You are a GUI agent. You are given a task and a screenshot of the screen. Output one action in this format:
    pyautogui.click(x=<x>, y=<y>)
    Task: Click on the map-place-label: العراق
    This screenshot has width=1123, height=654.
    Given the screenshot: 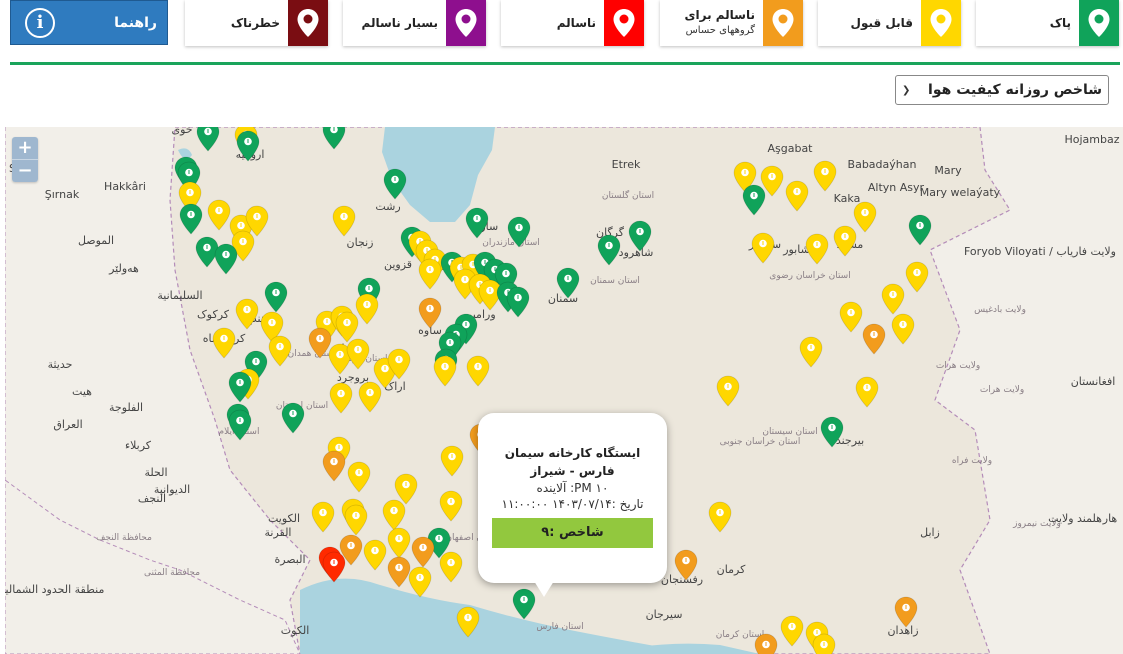 What is the action you would take?
    pyautogui.click(x=67, y=424)
    